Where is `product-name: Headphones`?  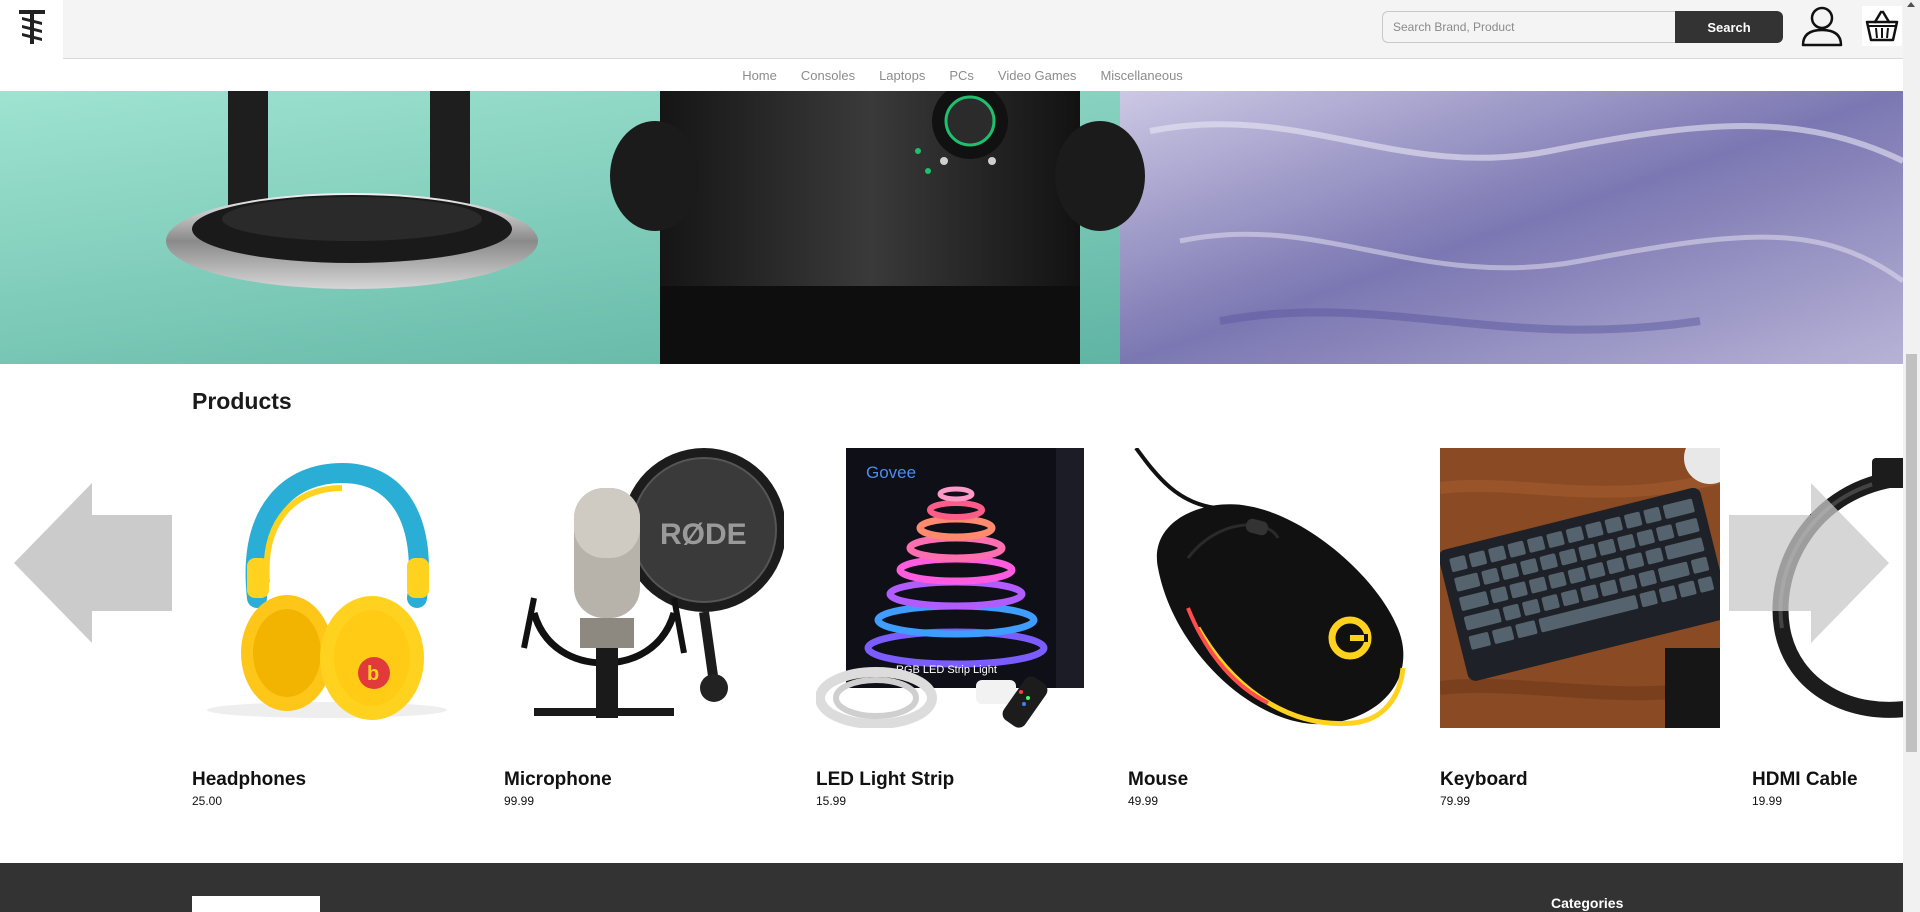
product-name: Headphones is located at coordinates (332, 780).